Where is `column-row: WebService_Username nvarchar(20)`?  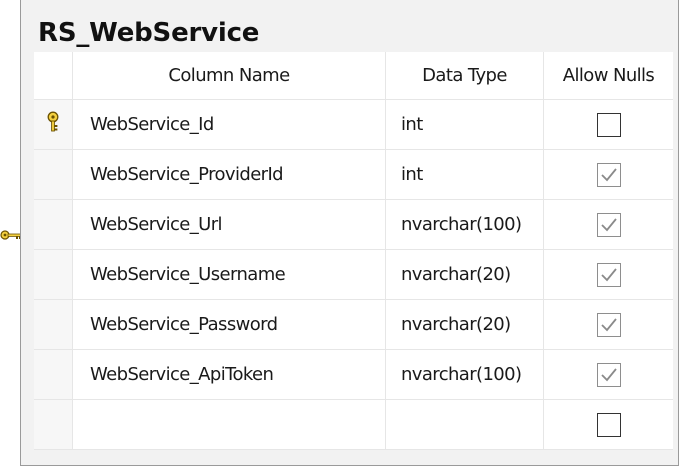 column-row: WebService_Username nvarchar(20) is located at coordinates (353, 275).